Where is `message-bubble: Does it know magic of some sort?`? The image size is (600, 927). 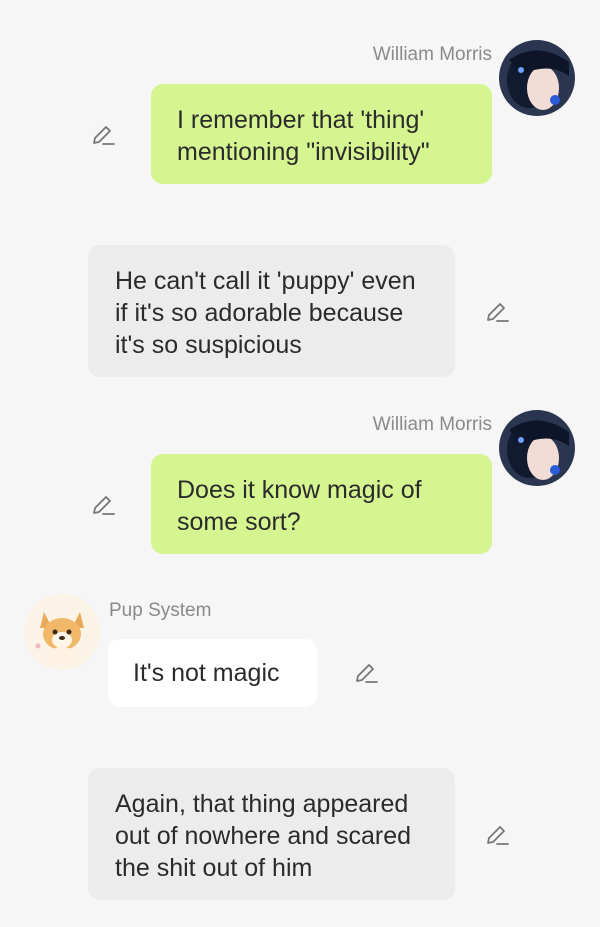
message-bubble: Does it know magic of some sort? is located at coordinates (321, 504).